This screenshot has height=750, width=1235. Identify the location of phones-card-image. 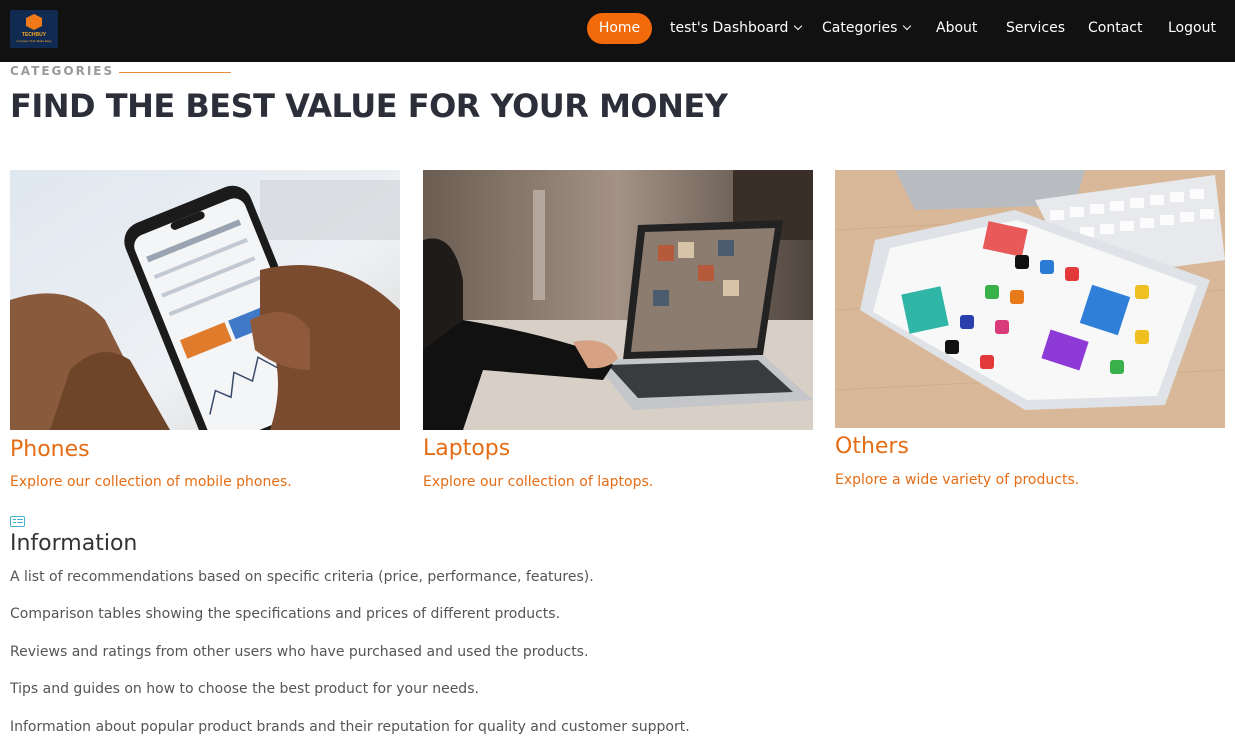
(205, 300).